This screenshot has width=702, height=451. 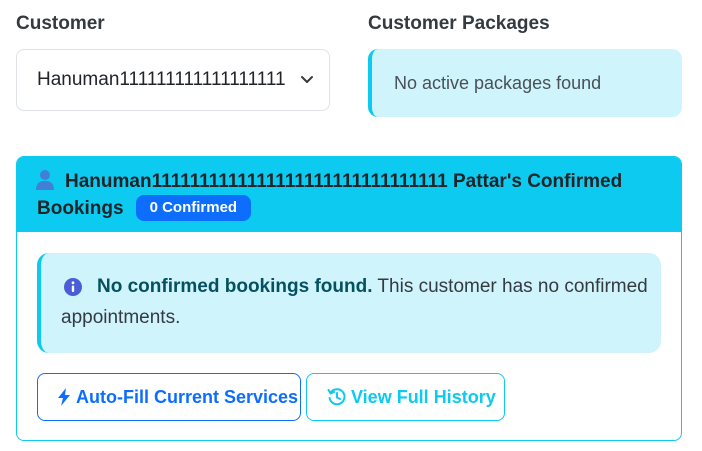 I want to click on alert-strong-text: No confirmed bookings found., so click(x=235, y=286).